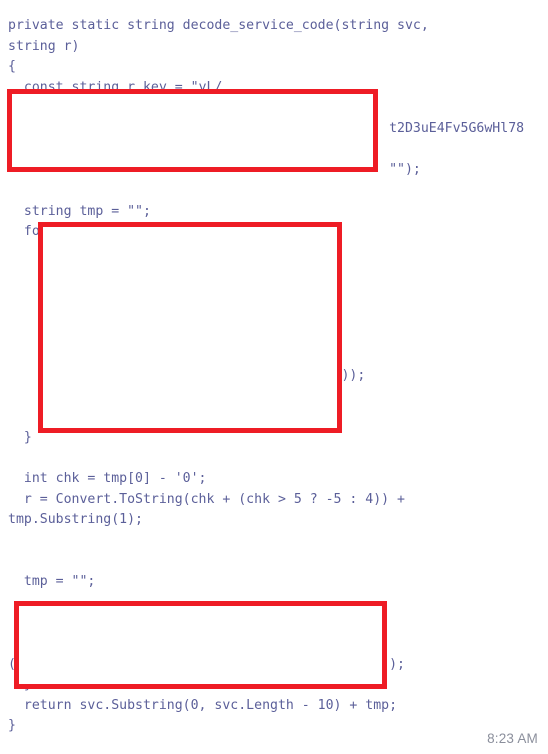 Image resolution: width=548 pixels, height=754 pixels. Describe the element at coordinates (107, 479) in the screenshot. I see `code-line: int chk = tmp[0] - '0';` at that location.